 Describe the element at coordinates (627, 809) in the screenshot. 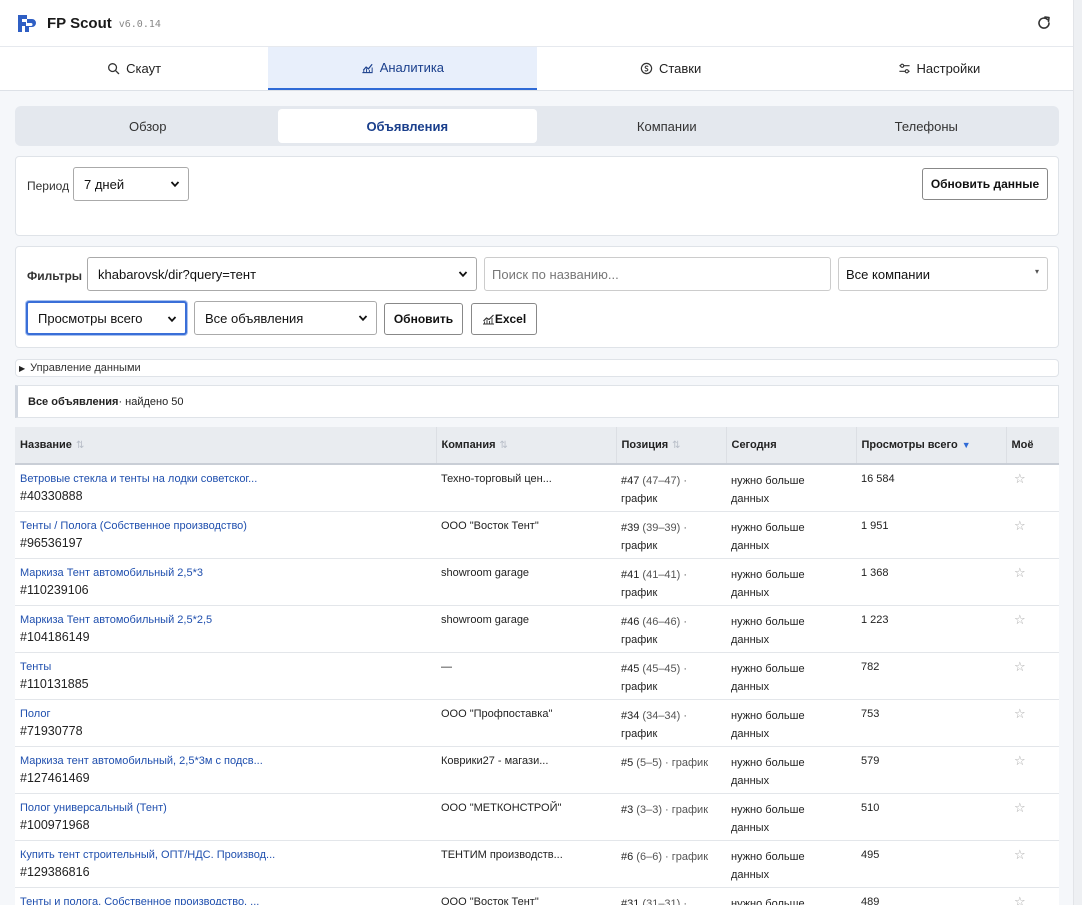

I see `position-value: #3` at that location.